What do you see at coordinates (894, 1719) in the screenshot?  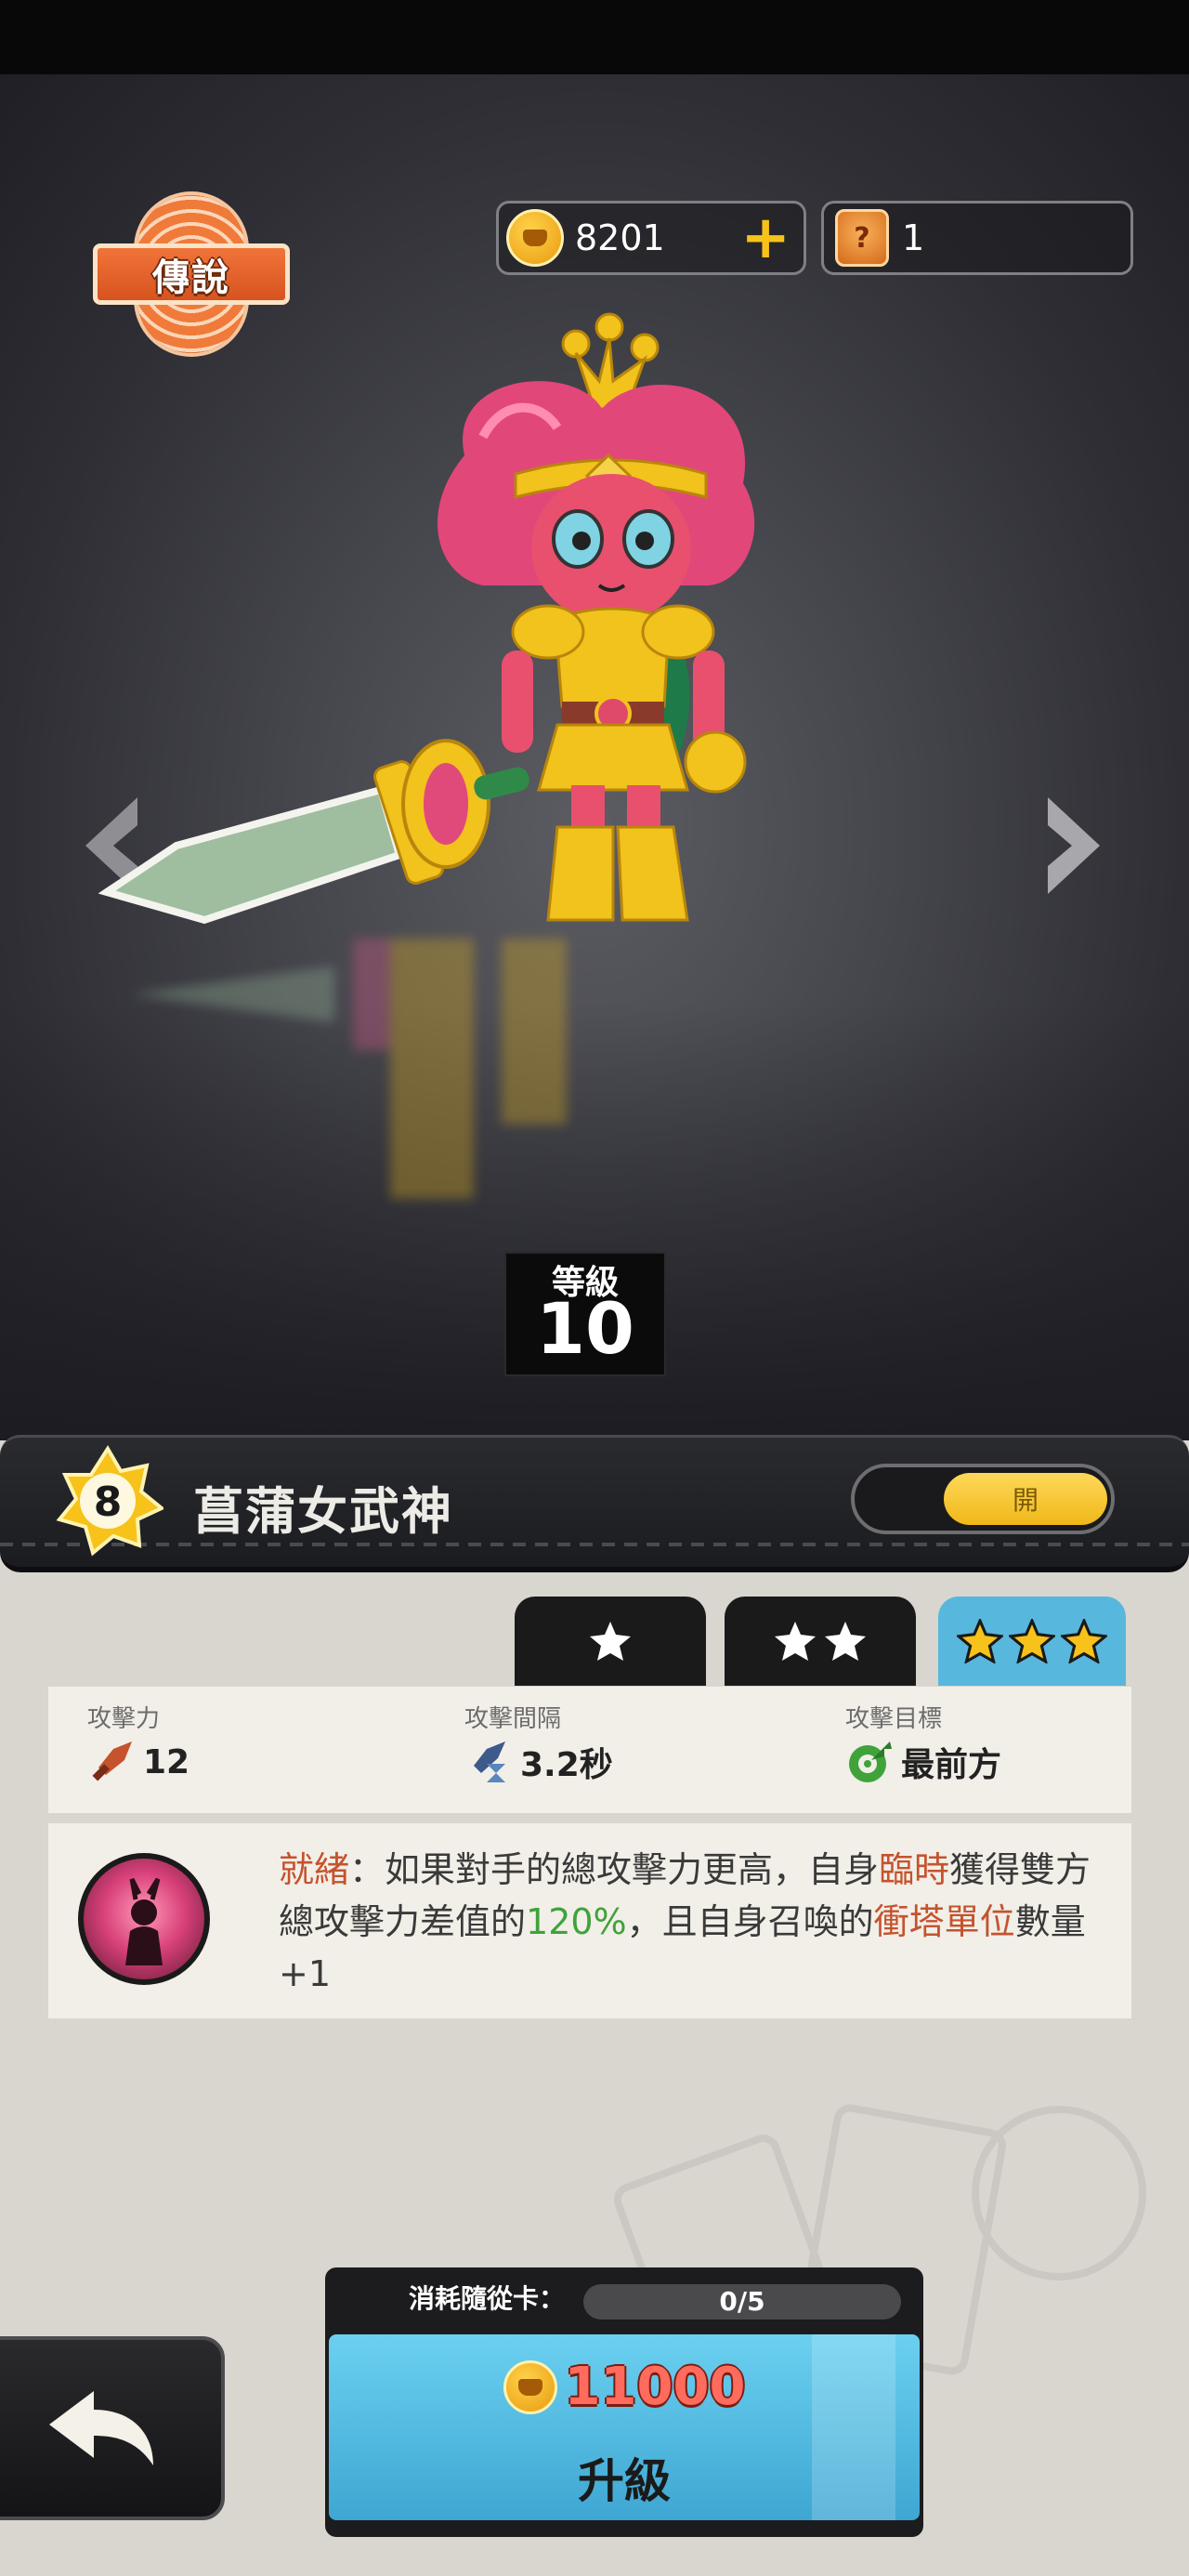 I see `target-label: 攻擊目標` at bounding box center [894, 1719].